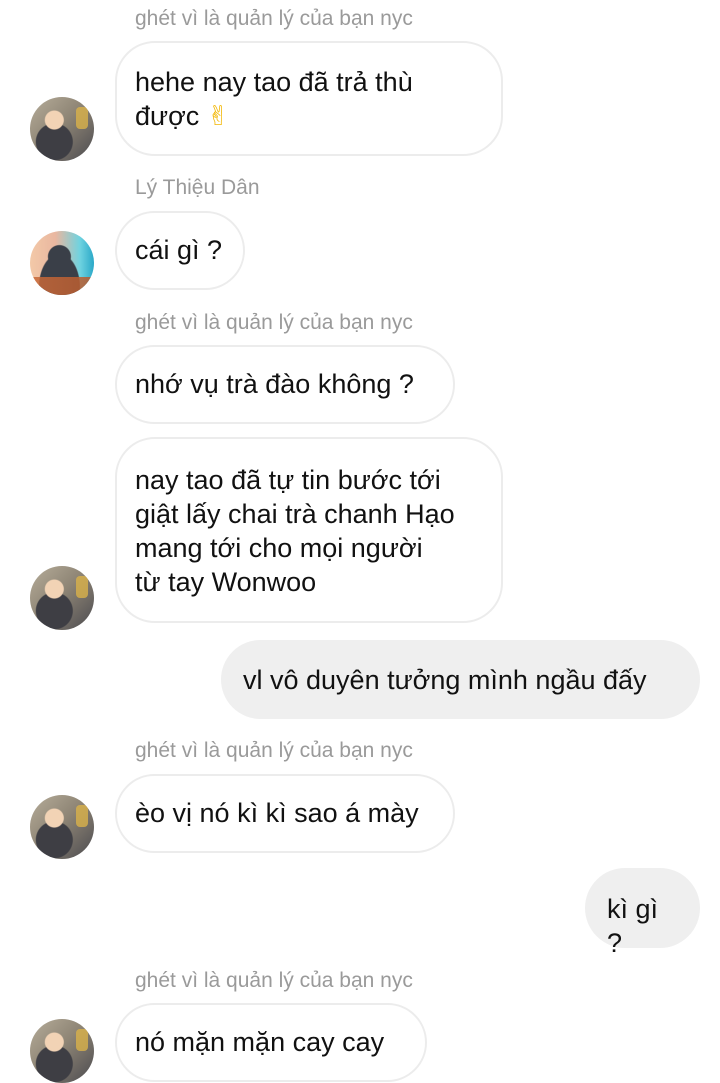 The height and width of the screenshot is (1083, 720). Describe the element at coordinates (260, 1042) in the screenshot. I see `message-text: nó mặn mặn cay cay` at that location.